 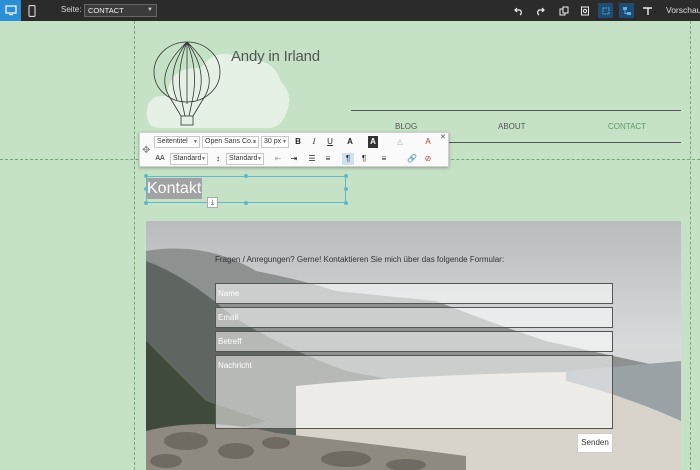 I want to click on name-placeholder: Name, so click(x=229, y=293).